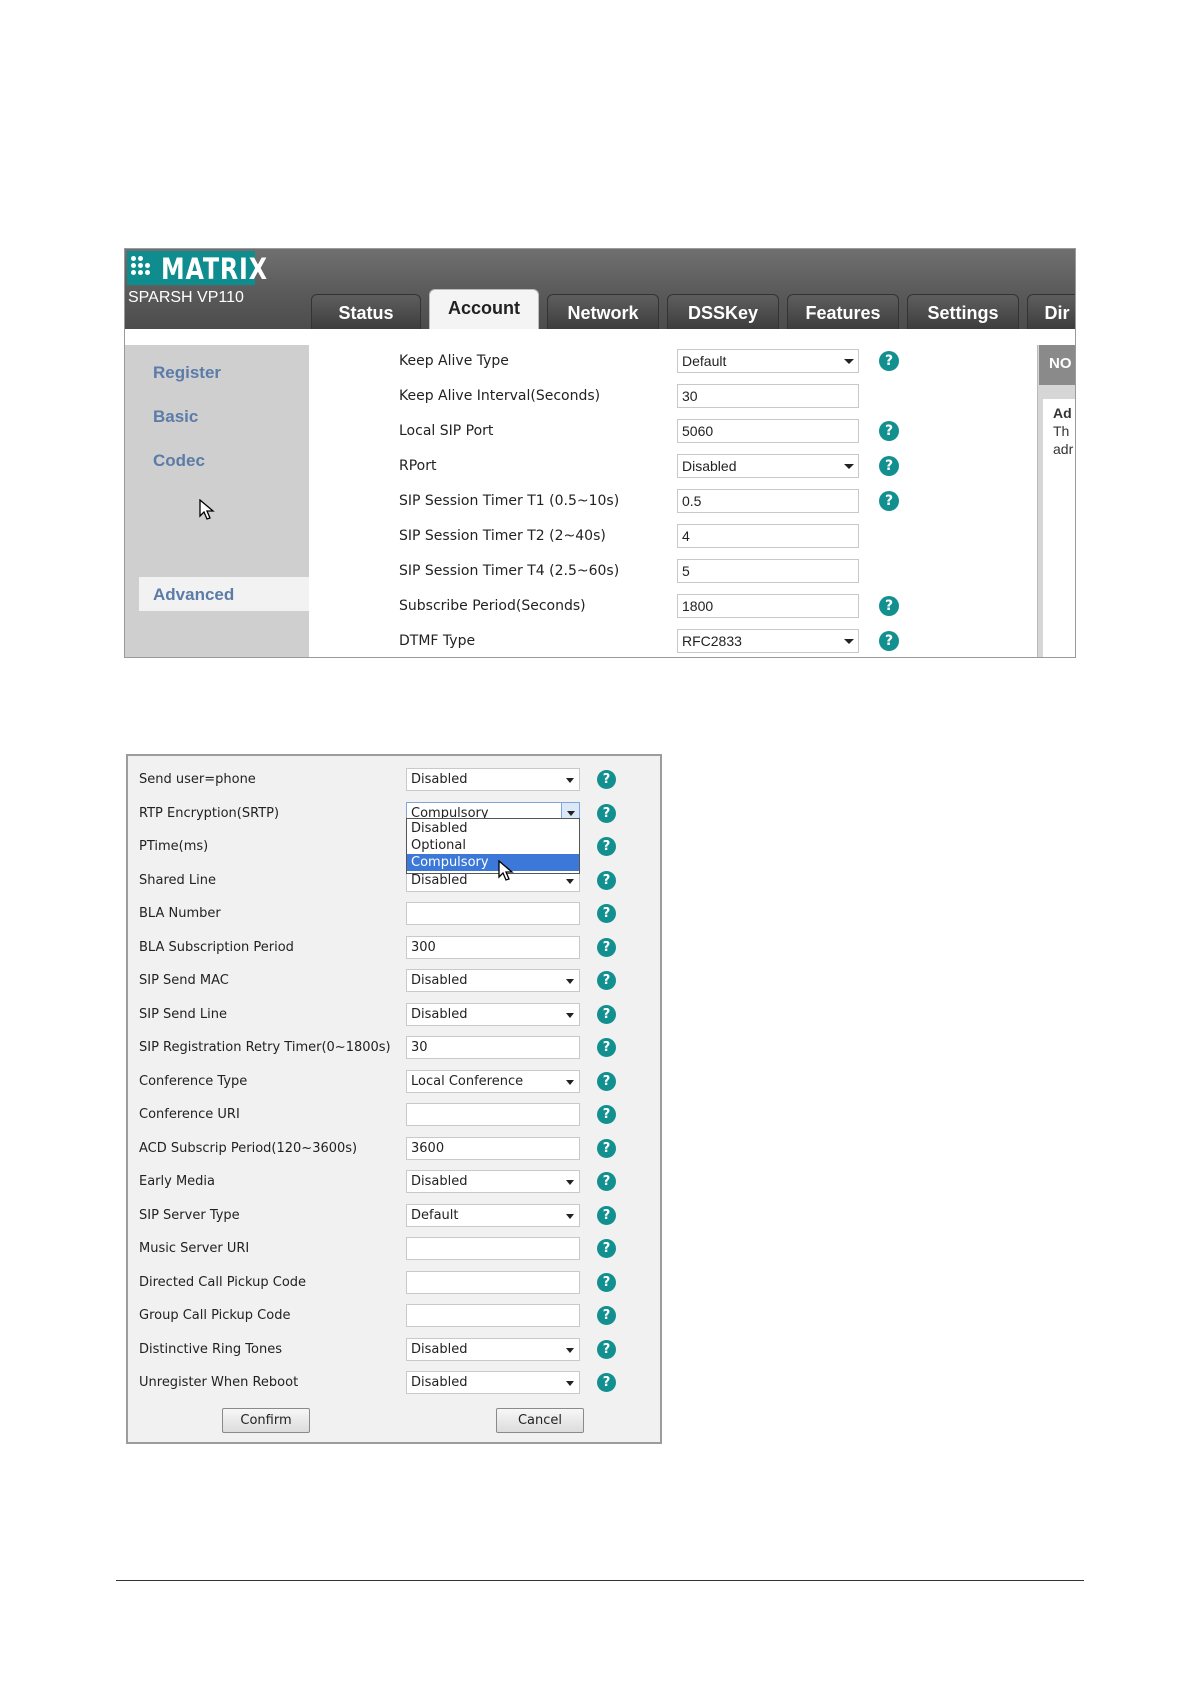 This screenshot has height=1684, width=1190. I want to click on label-sip-server-type: SIP Server Type, so click(189, 1215).